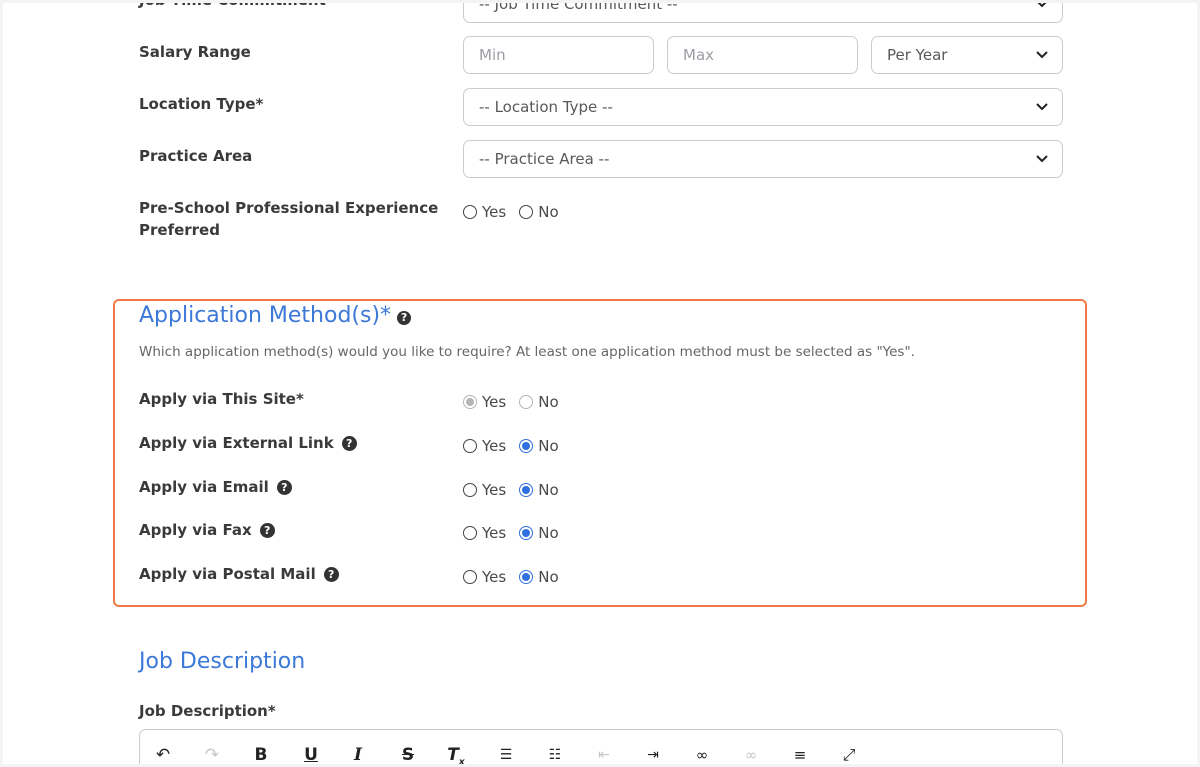 The width and height of the screenshot is (1200, 767). I want to click on apply-via-external-link-no: No, so click(539, 446).